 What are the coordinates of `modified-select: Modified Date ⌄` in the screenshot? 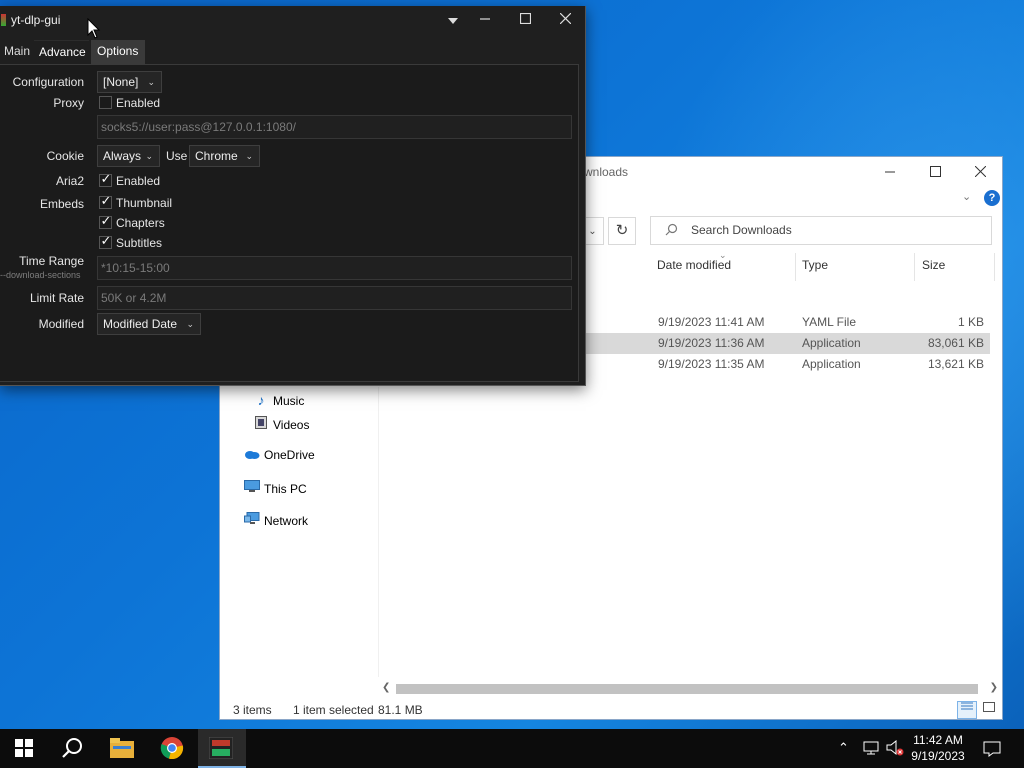 It's located at (149, 324).